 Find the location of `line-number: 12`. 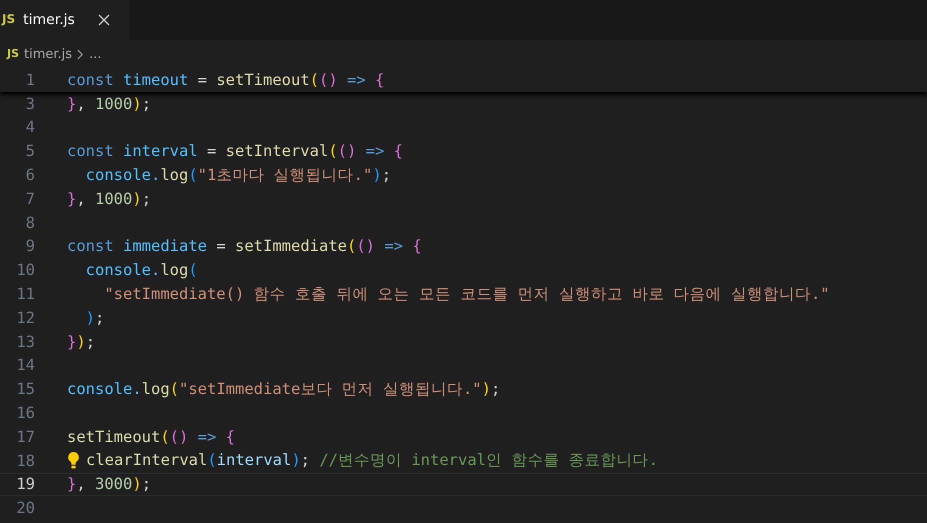

line-number: 12 is located at coordinates (25, 317).